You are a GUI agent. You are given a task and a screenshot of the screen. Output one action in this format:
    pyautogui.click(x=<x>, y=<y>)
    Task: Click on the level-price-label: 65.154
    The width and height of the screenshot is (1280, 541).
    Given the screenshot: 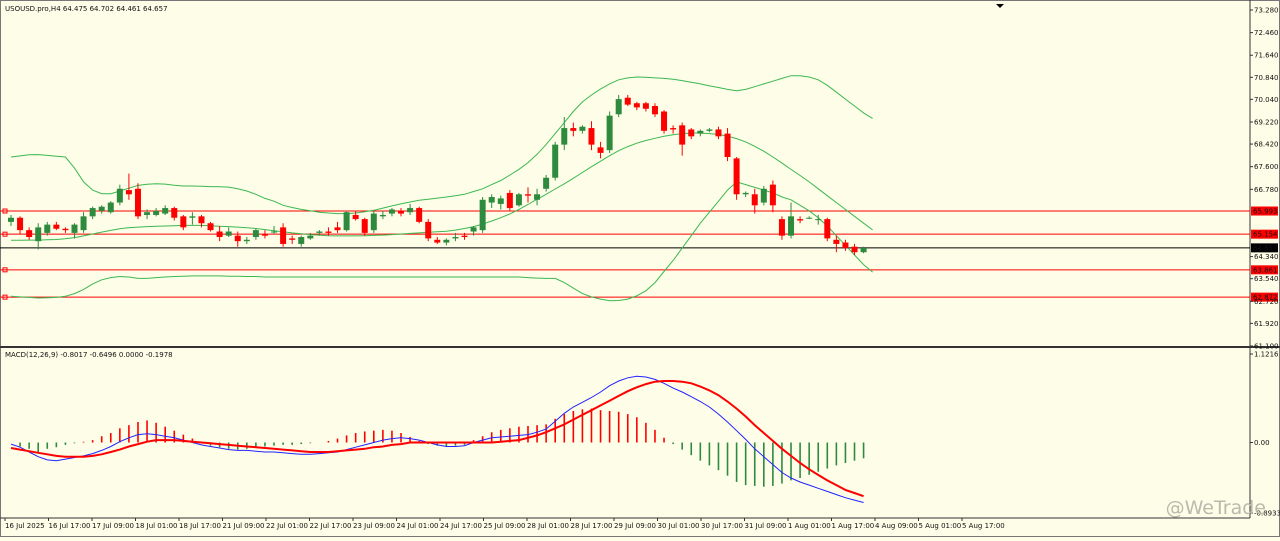 What is the action you would take?
    pyautogui.click(x=1265, y=235)
    